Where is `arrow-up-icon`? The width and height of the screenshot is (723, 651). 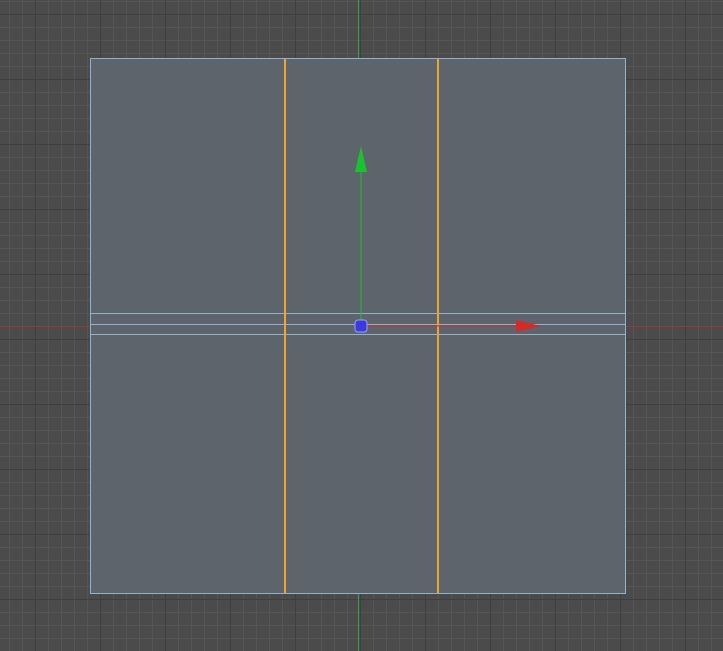 arrow-up-icon is located at coordinates (361, 159).